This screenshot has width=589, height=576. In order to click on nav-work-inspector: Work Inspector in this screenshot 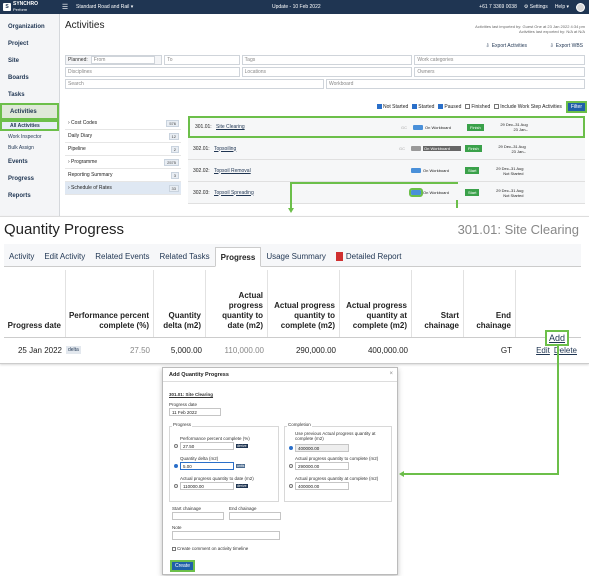, I will do `click(29, 136)`.